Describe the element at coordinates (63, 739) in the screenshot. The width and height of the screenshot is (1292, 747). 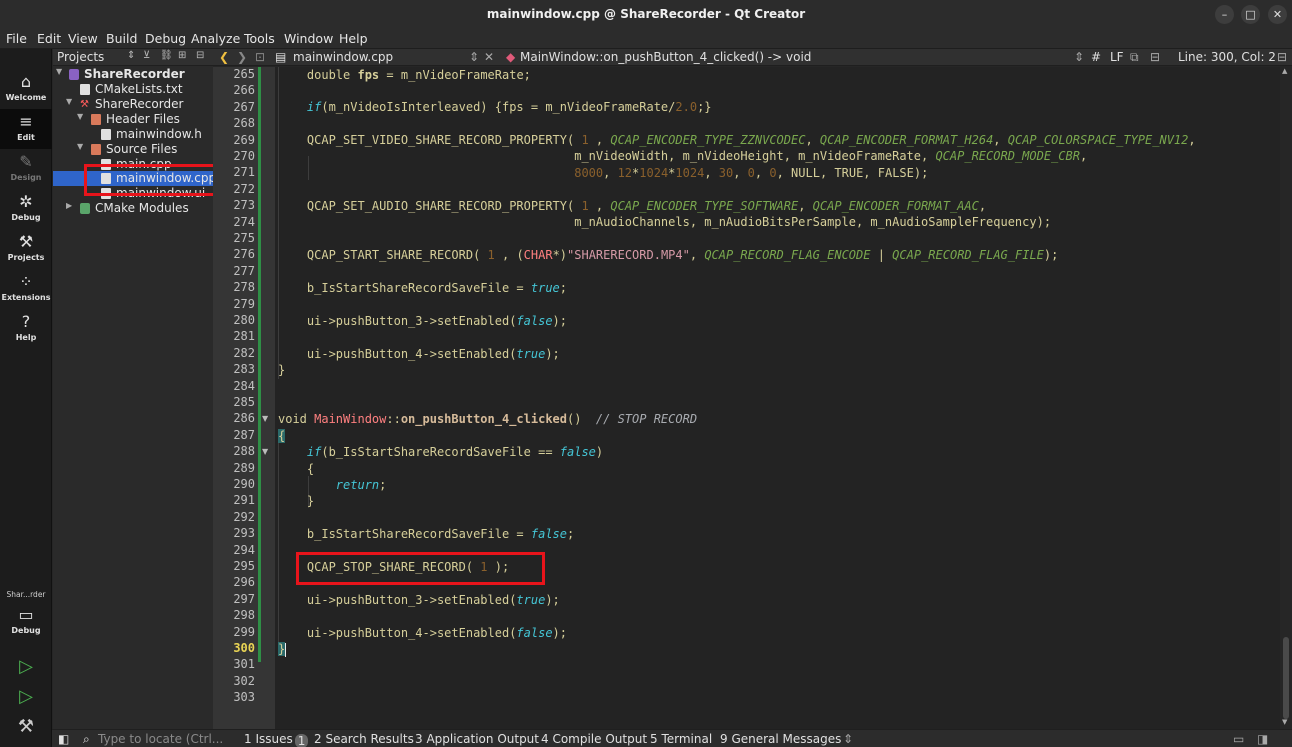
I see `toggle-sidebar-icon: ◧` at that location.